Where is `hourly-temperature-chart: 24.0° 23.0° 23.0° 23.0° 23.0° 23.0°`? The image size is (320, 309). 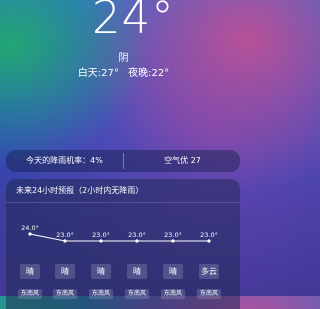
hourly-temperature-chart: 24.0° 23.0° 23.0° 23.0° 23.0° 23.0° is located at coordinates (119, 233).